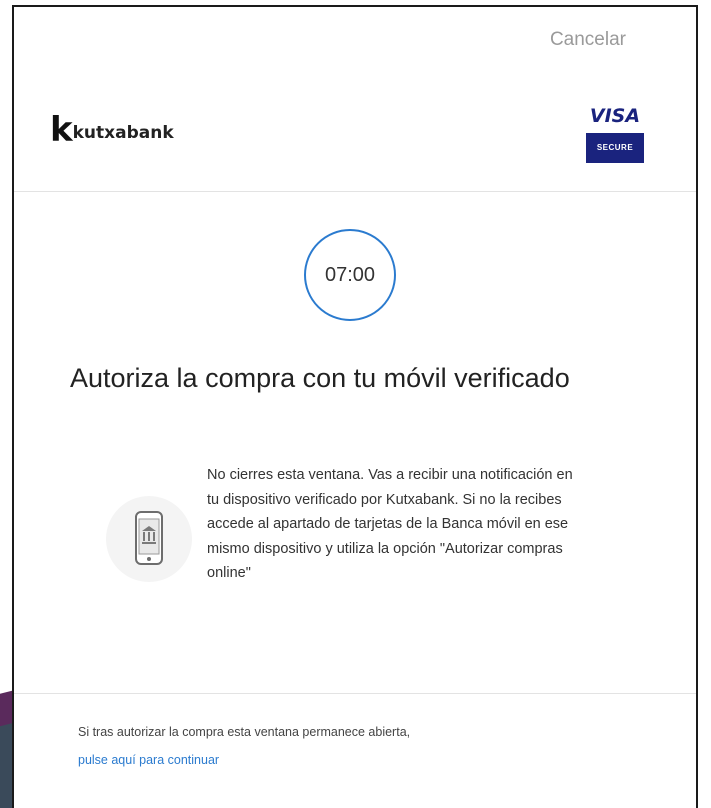 This screenshot has width=711, height=808. What do you see at coordinates (355, 693) in the screenshot?
I see `footer-divider` at bounding box center [355, 693].